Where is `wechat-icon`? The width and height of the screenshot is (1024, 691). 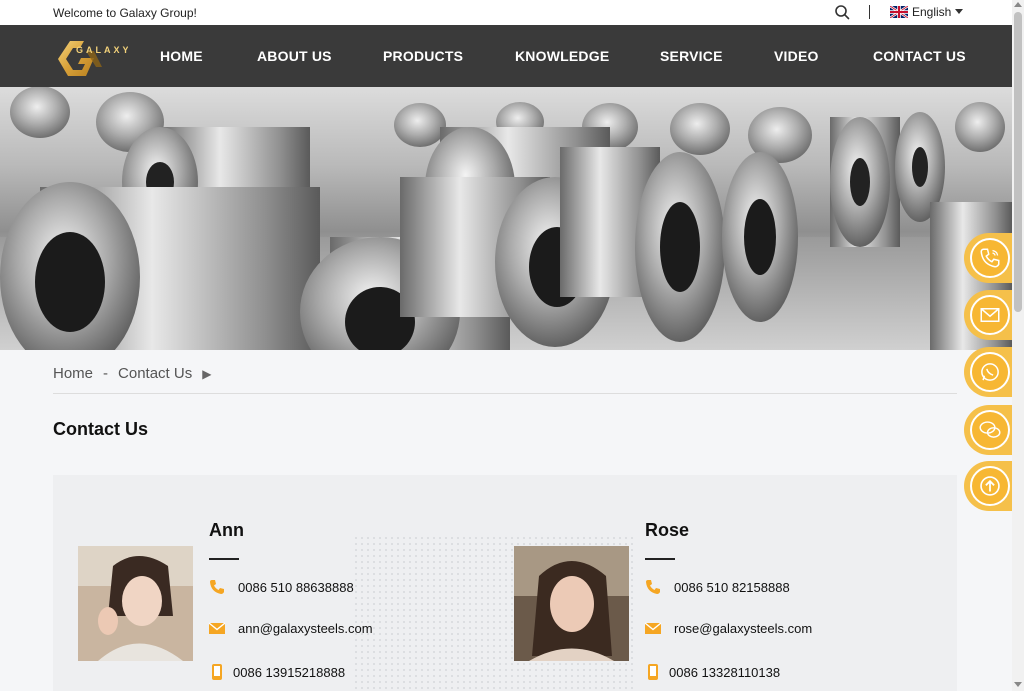
wechat-icon is located at coordinates (990, 429).